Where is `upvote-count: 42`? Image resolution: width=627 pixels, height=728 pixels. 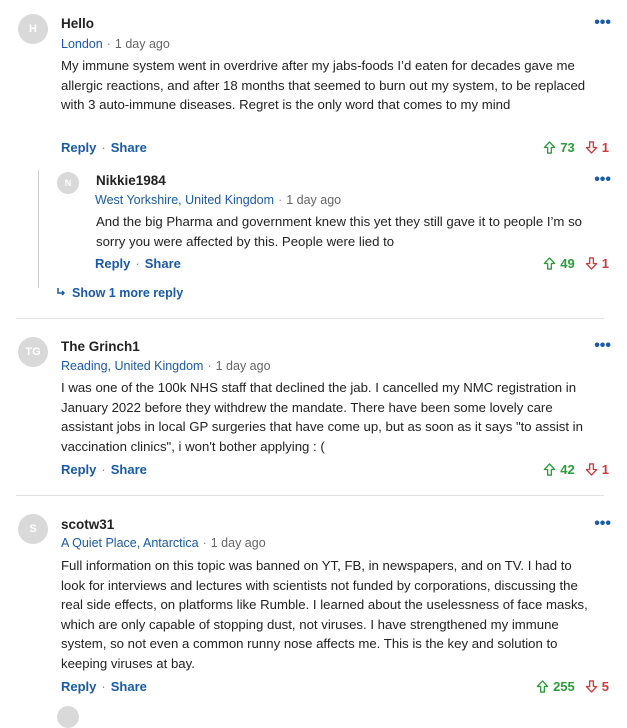 upvote-count: 42 is located at coordinates (567, 469).